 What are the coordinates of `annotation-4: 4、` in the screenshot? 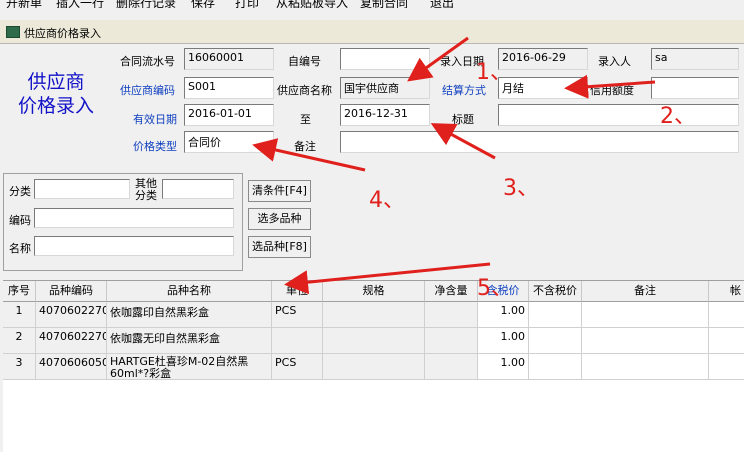 It's located at (387, 200).